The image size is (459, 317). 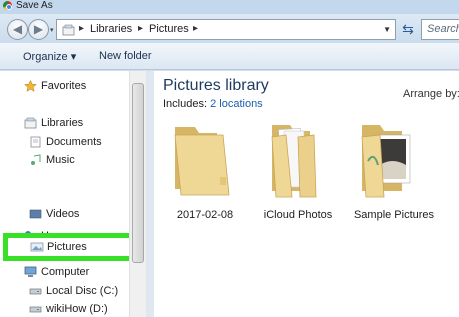 What do you see at coordinates (30, 271) in the screenshot?
I see `computer-icon` at bounding box center [30, 271].